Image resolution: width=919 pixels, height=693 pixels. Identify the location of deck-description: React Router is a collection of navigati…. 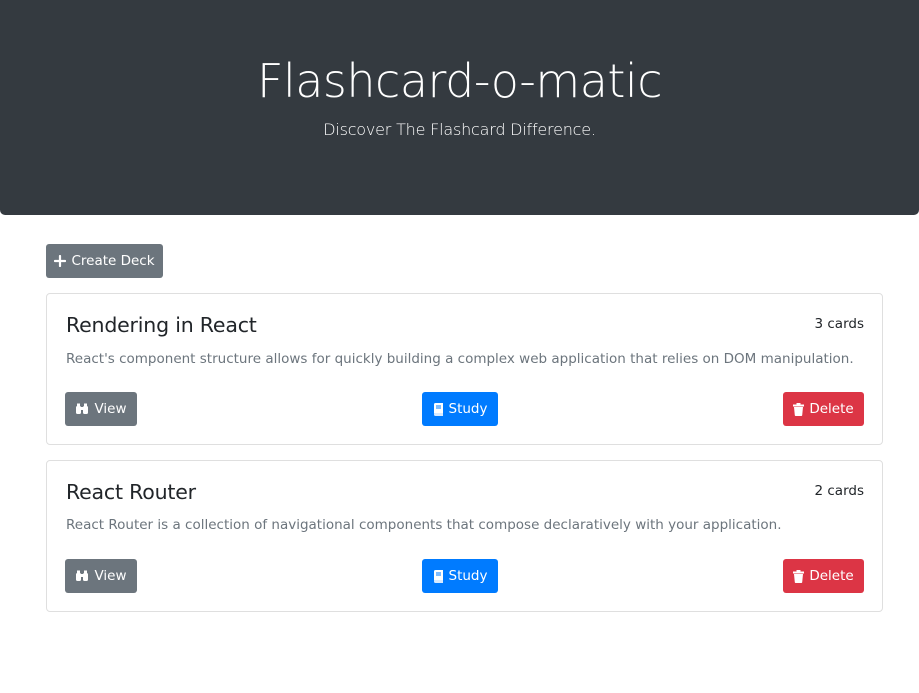
(424, 525).